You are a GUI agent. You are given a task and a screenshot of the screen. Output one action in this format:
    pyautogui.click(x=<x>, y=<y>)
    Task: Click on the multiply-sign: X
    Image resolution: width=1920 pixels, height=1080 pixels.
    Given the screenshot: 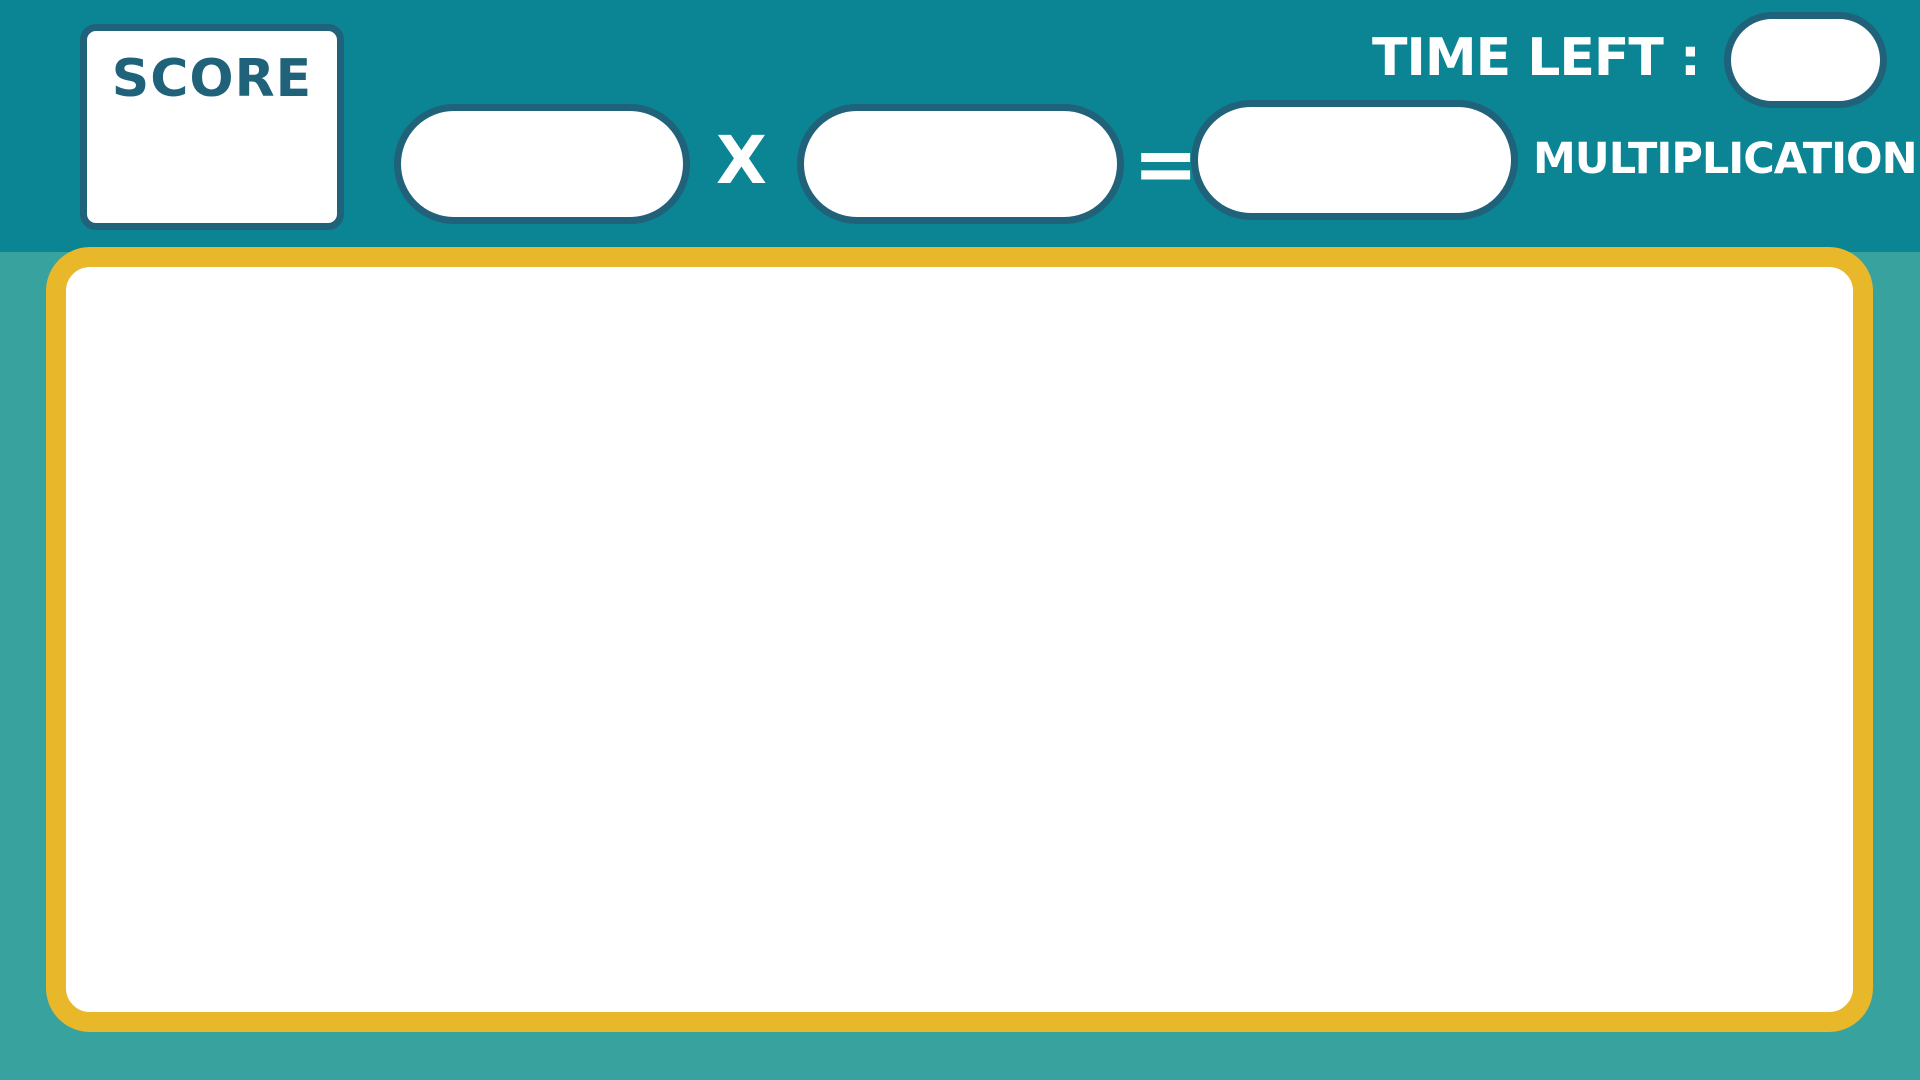 What is the action you would take?
    pyautogui.click(x=741, y=160)
    